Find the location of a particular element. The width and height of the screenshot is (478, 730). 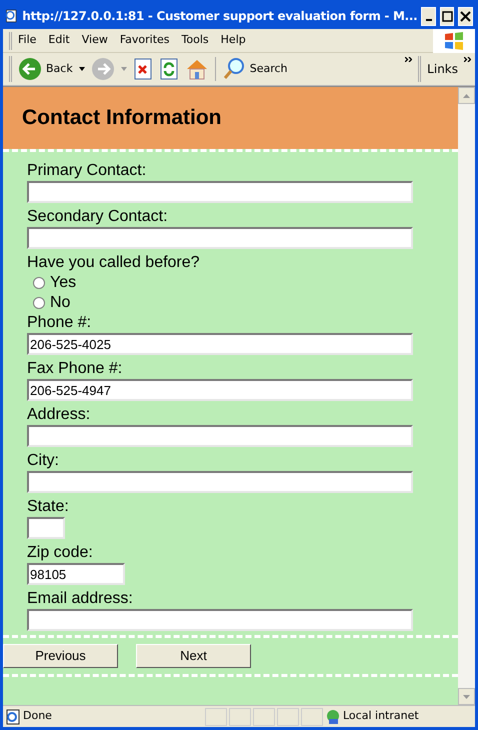

search-icon is located at coordinates (234, 69).